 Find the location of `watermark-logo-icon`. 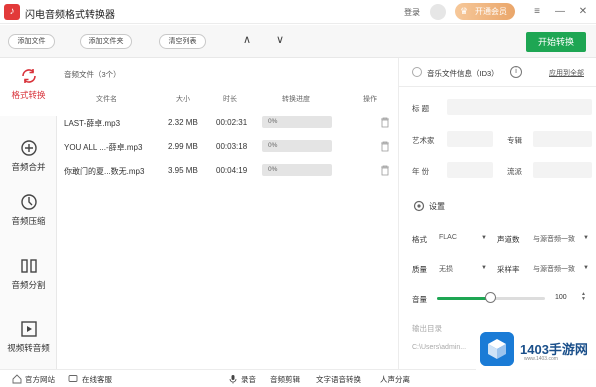

watermark-logo-icon is located at coordinates (497, 349).